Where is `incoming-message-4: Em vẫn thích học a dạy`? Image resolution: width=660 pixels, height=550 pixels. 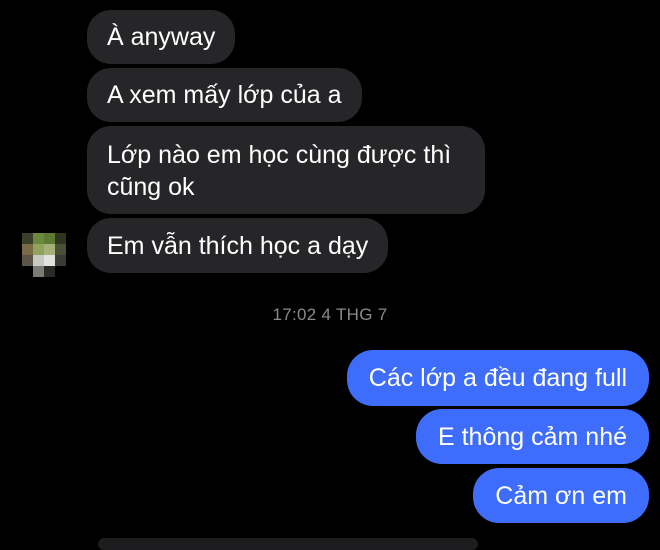 incoming-message-4: Em vẫn thích học a dạy is located at coordinates (238, 245).